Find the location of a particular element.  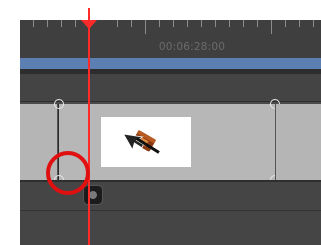

adjacent-clip-left is located at coordinates (39, 142).